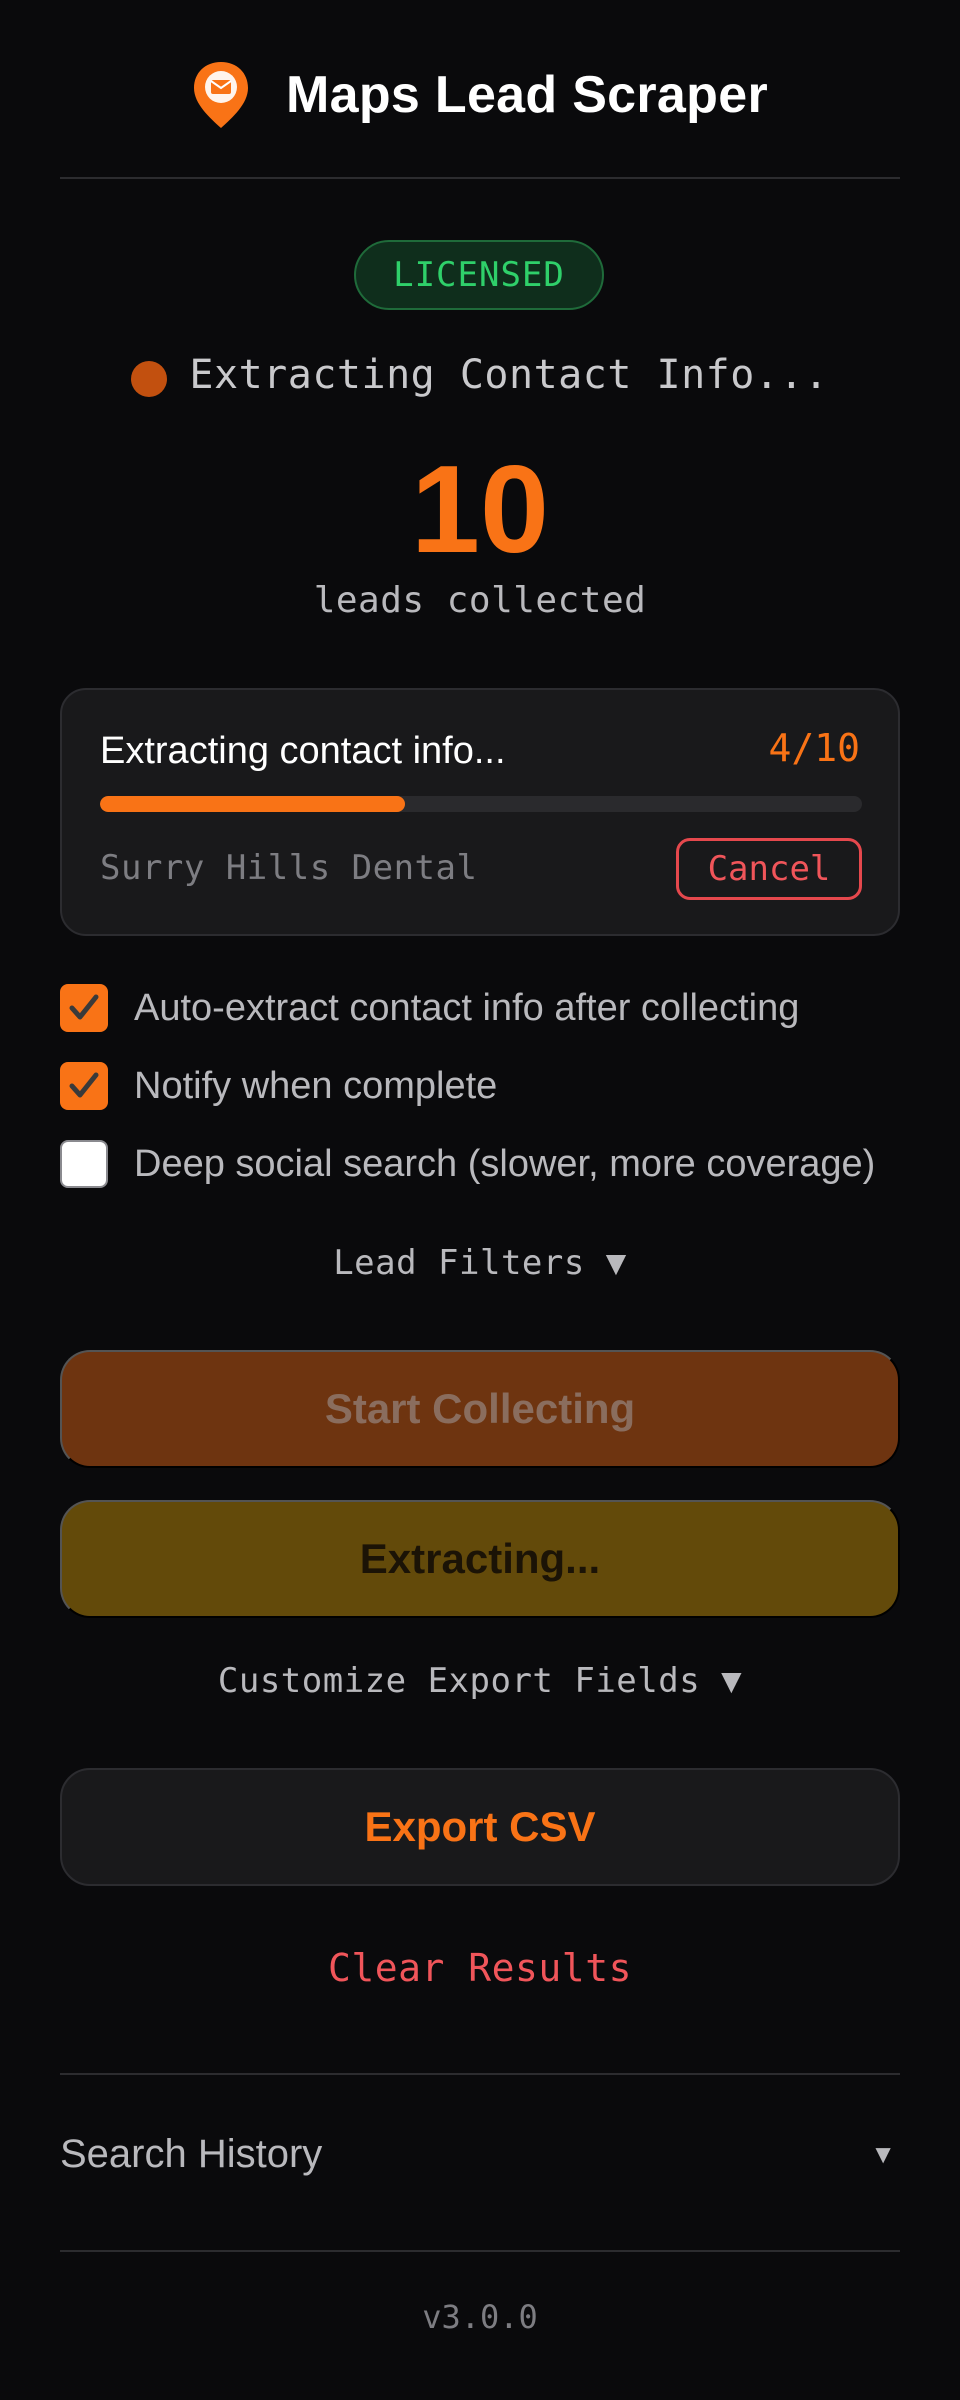  What do you see at coordinates (814, 748) in the screenshot?
I see `progress-count: 4/10` at bounding box center [814, 748].